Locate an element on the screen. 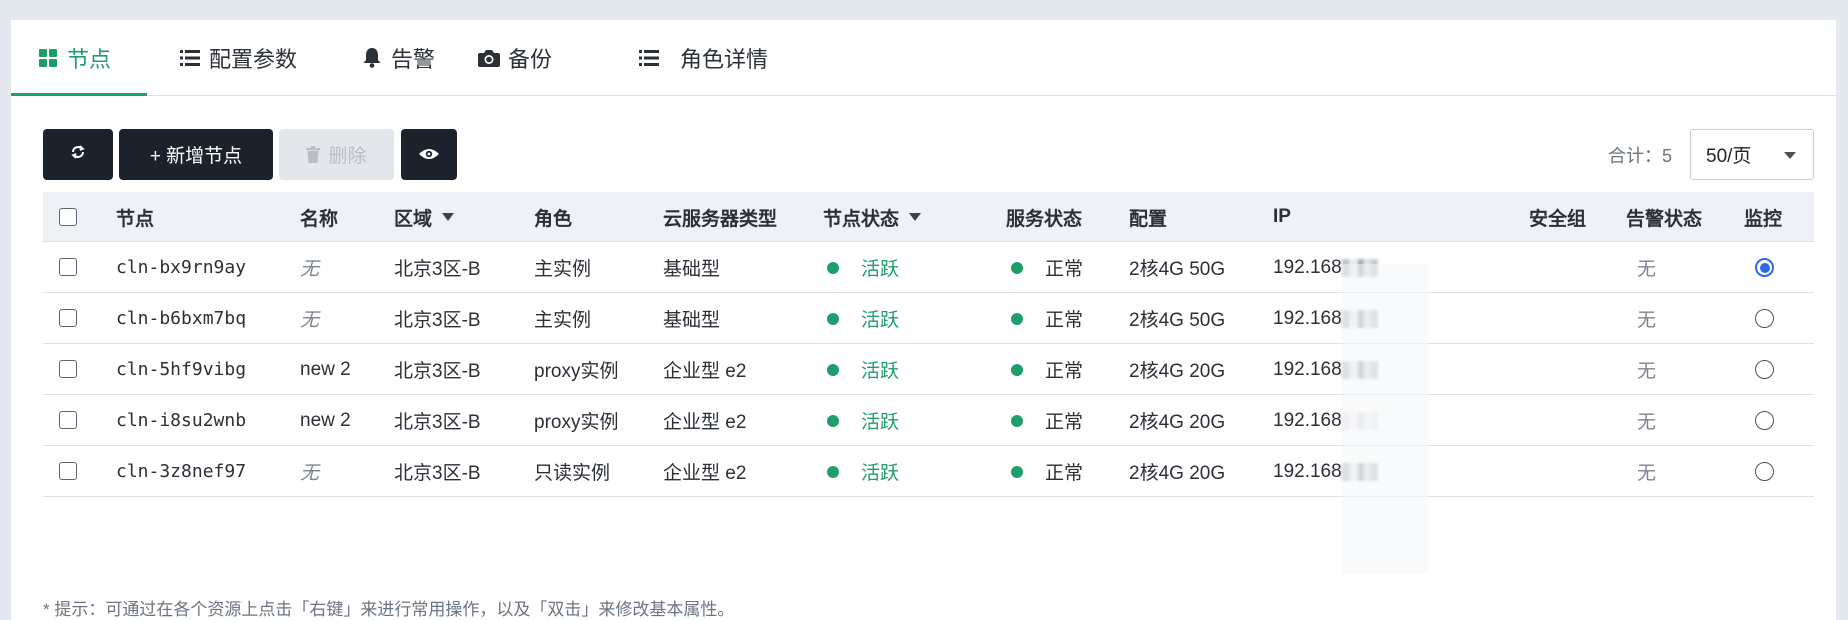 The height and width of the screenshot is (620, 1848). tab-role-details: 角色详情 is located at coordinates (703, 58).